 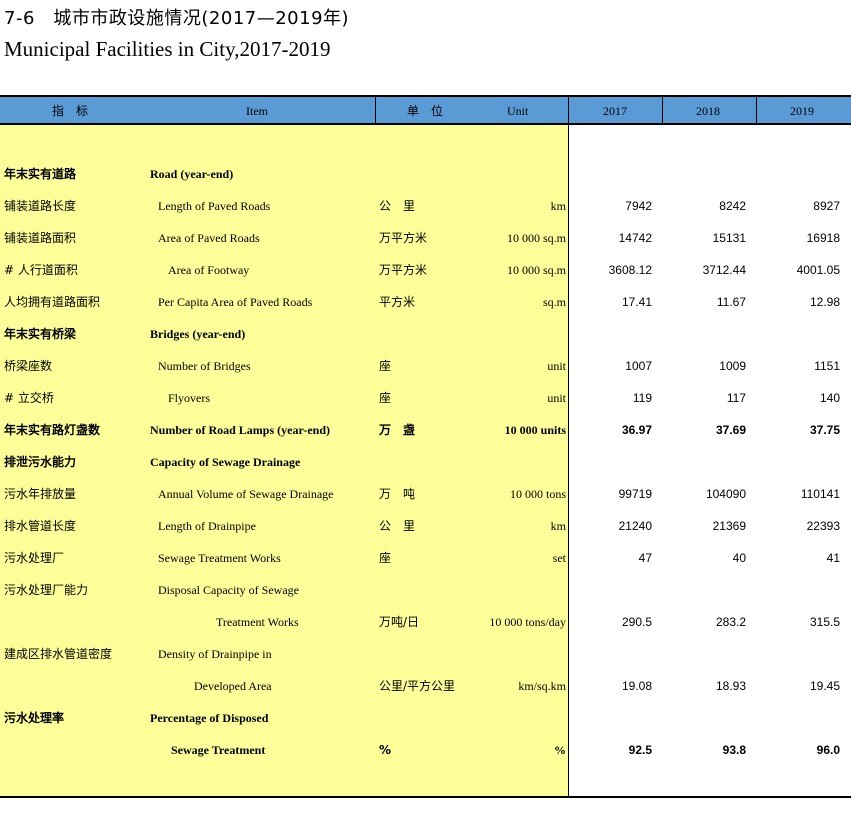 I want to click on indicator-label-chinese: 污水处理厂, so click(x=34, y=558).